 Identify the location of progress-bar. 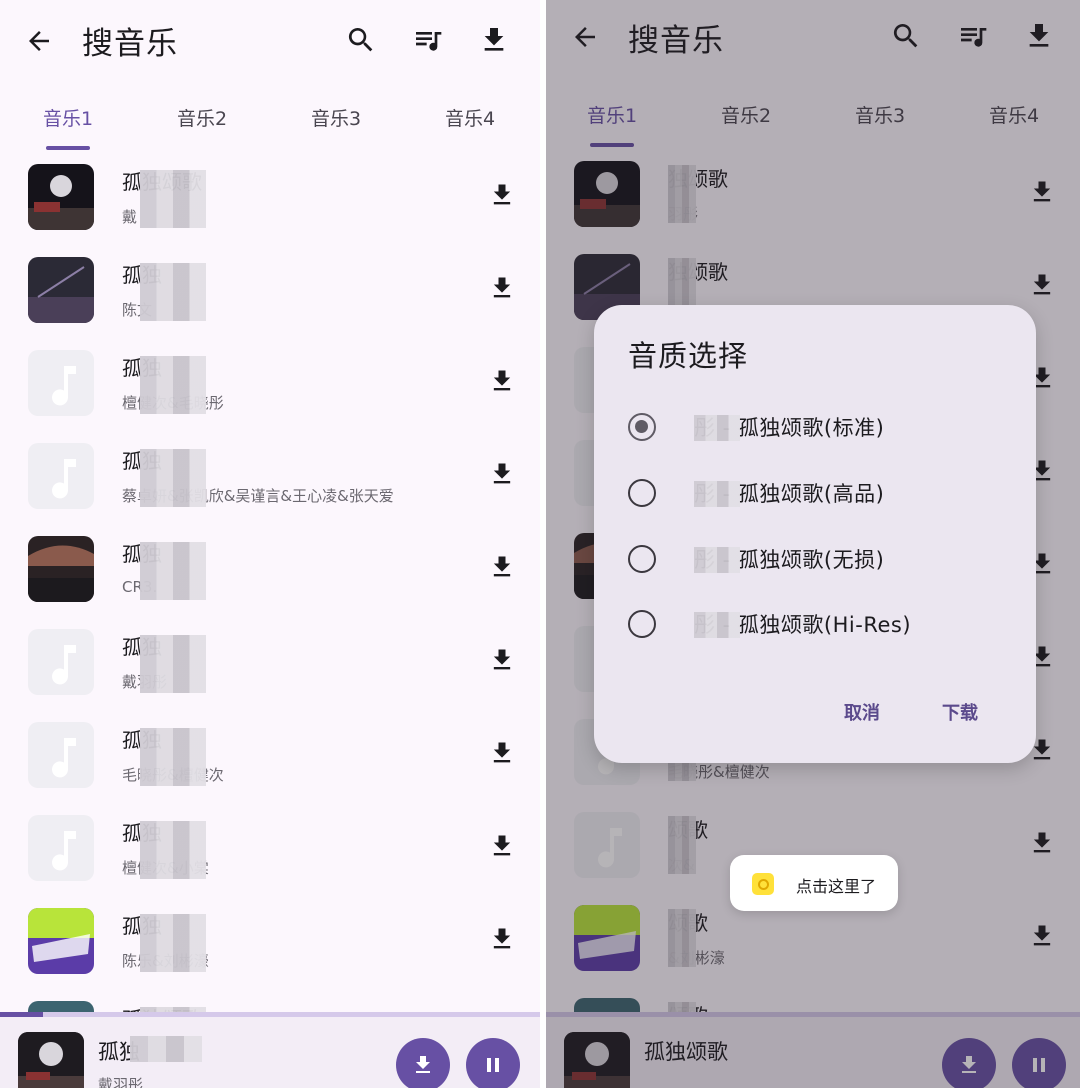
(270, 1014).